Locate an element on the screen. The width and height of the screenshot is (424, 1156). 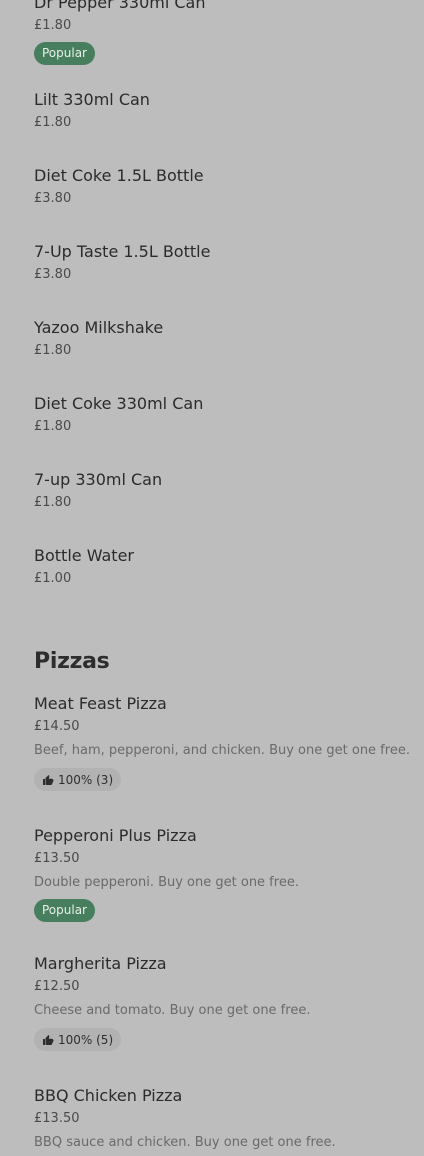
rating-badge: 100% (3) is located at coordinates (78, 779).